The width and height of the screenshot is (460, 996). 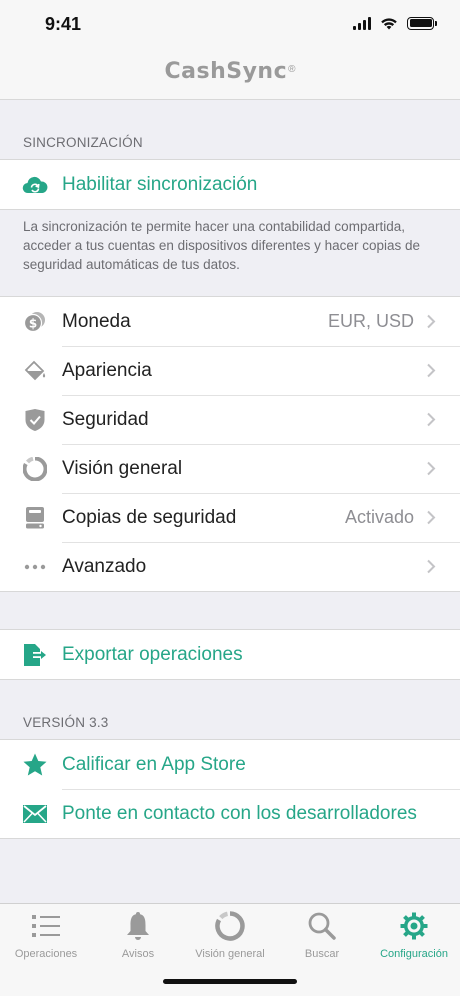 I want to click on settings-row-copias-de-seguridad: Copias de seguridad Activado, so click(x=230, y=517).